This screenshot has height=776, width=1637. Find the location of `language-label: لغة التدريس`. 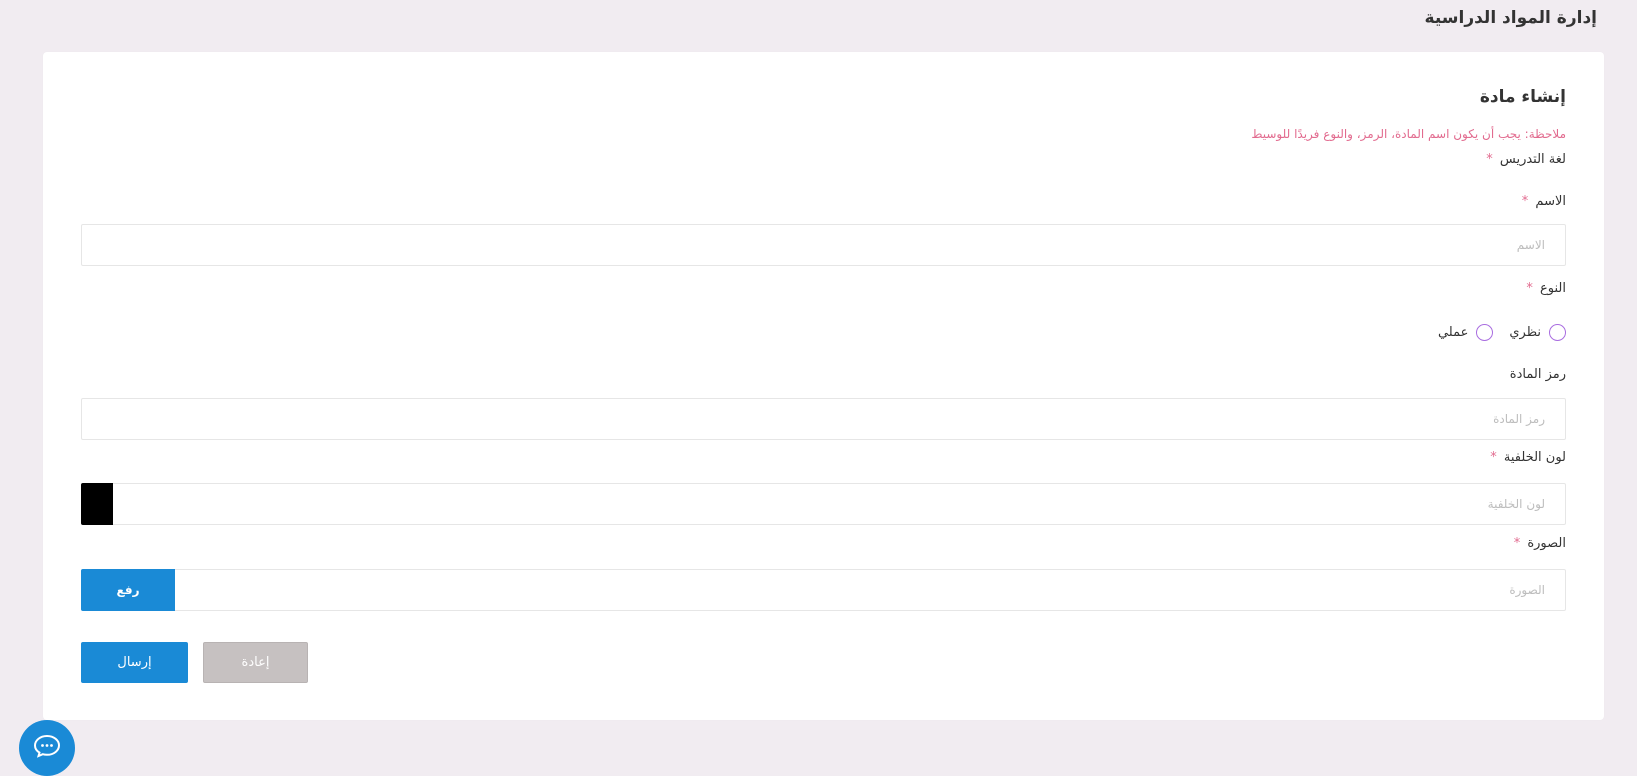

language-label: لغة التدريس is located at coordinates (1532, 159).